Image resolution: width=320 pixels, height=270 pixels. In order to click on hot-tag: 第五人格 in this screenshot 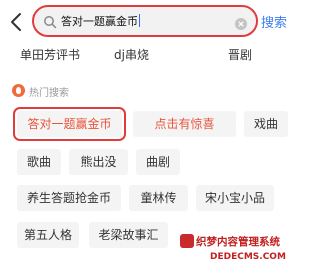, I will do `click(48, 235)`.